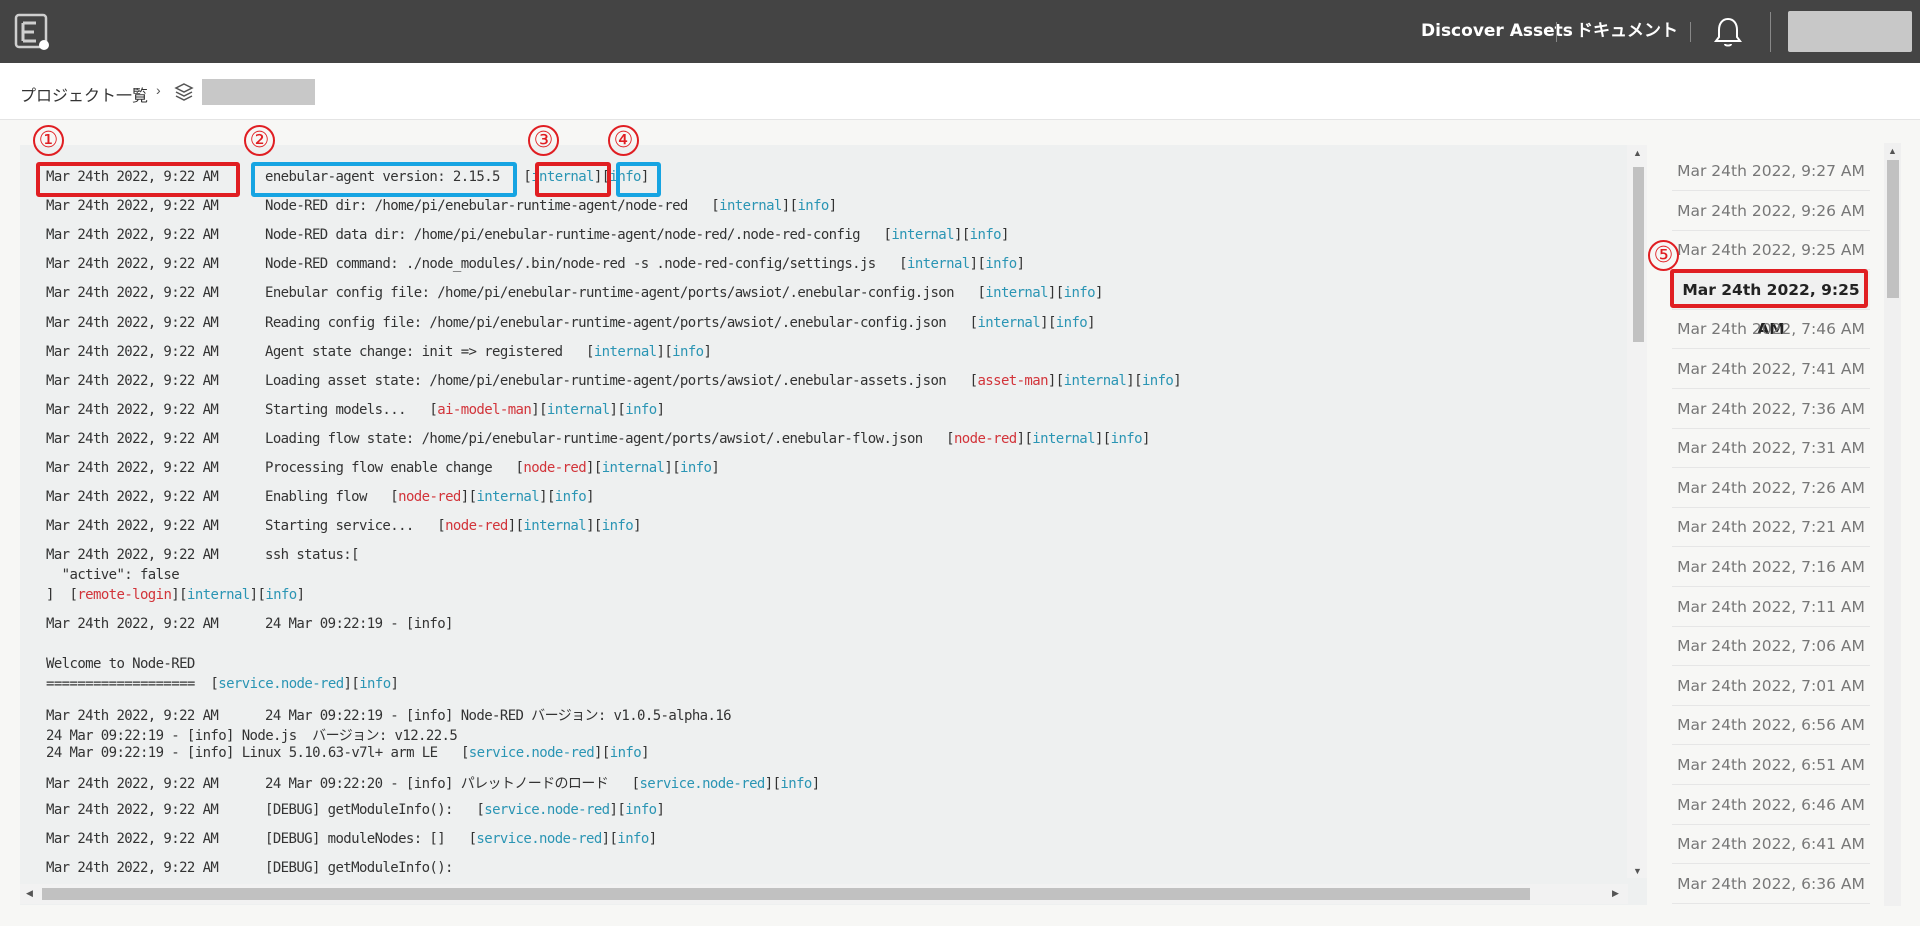  Describe the element at coordinates (120, 664) in the screenshot. I see `log-message: Welcome to Node-RED` at that location.